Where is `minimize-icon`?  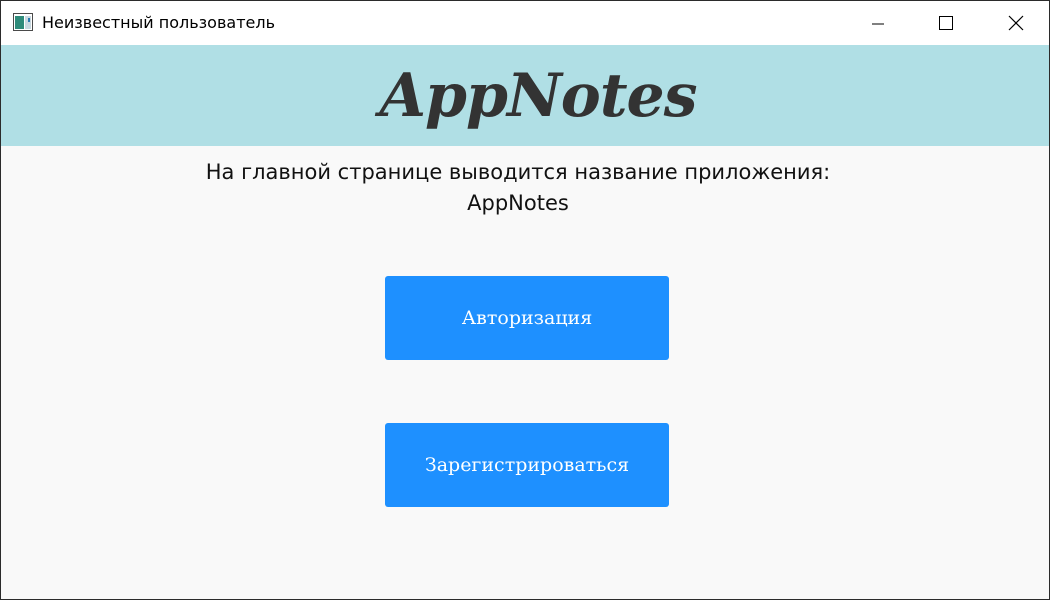
minimize-icon is located at coordinates (878, 24).